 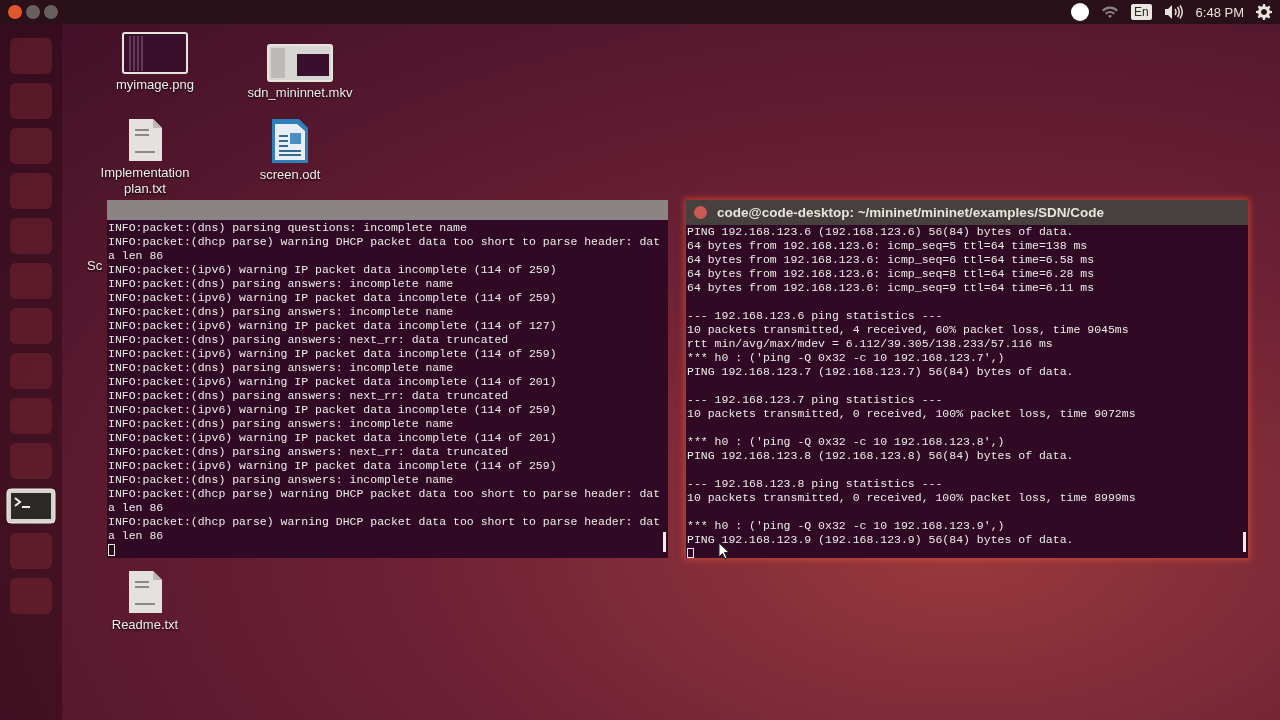 I want to click on video-thumbnail-icon, so click(x=300, y=63).